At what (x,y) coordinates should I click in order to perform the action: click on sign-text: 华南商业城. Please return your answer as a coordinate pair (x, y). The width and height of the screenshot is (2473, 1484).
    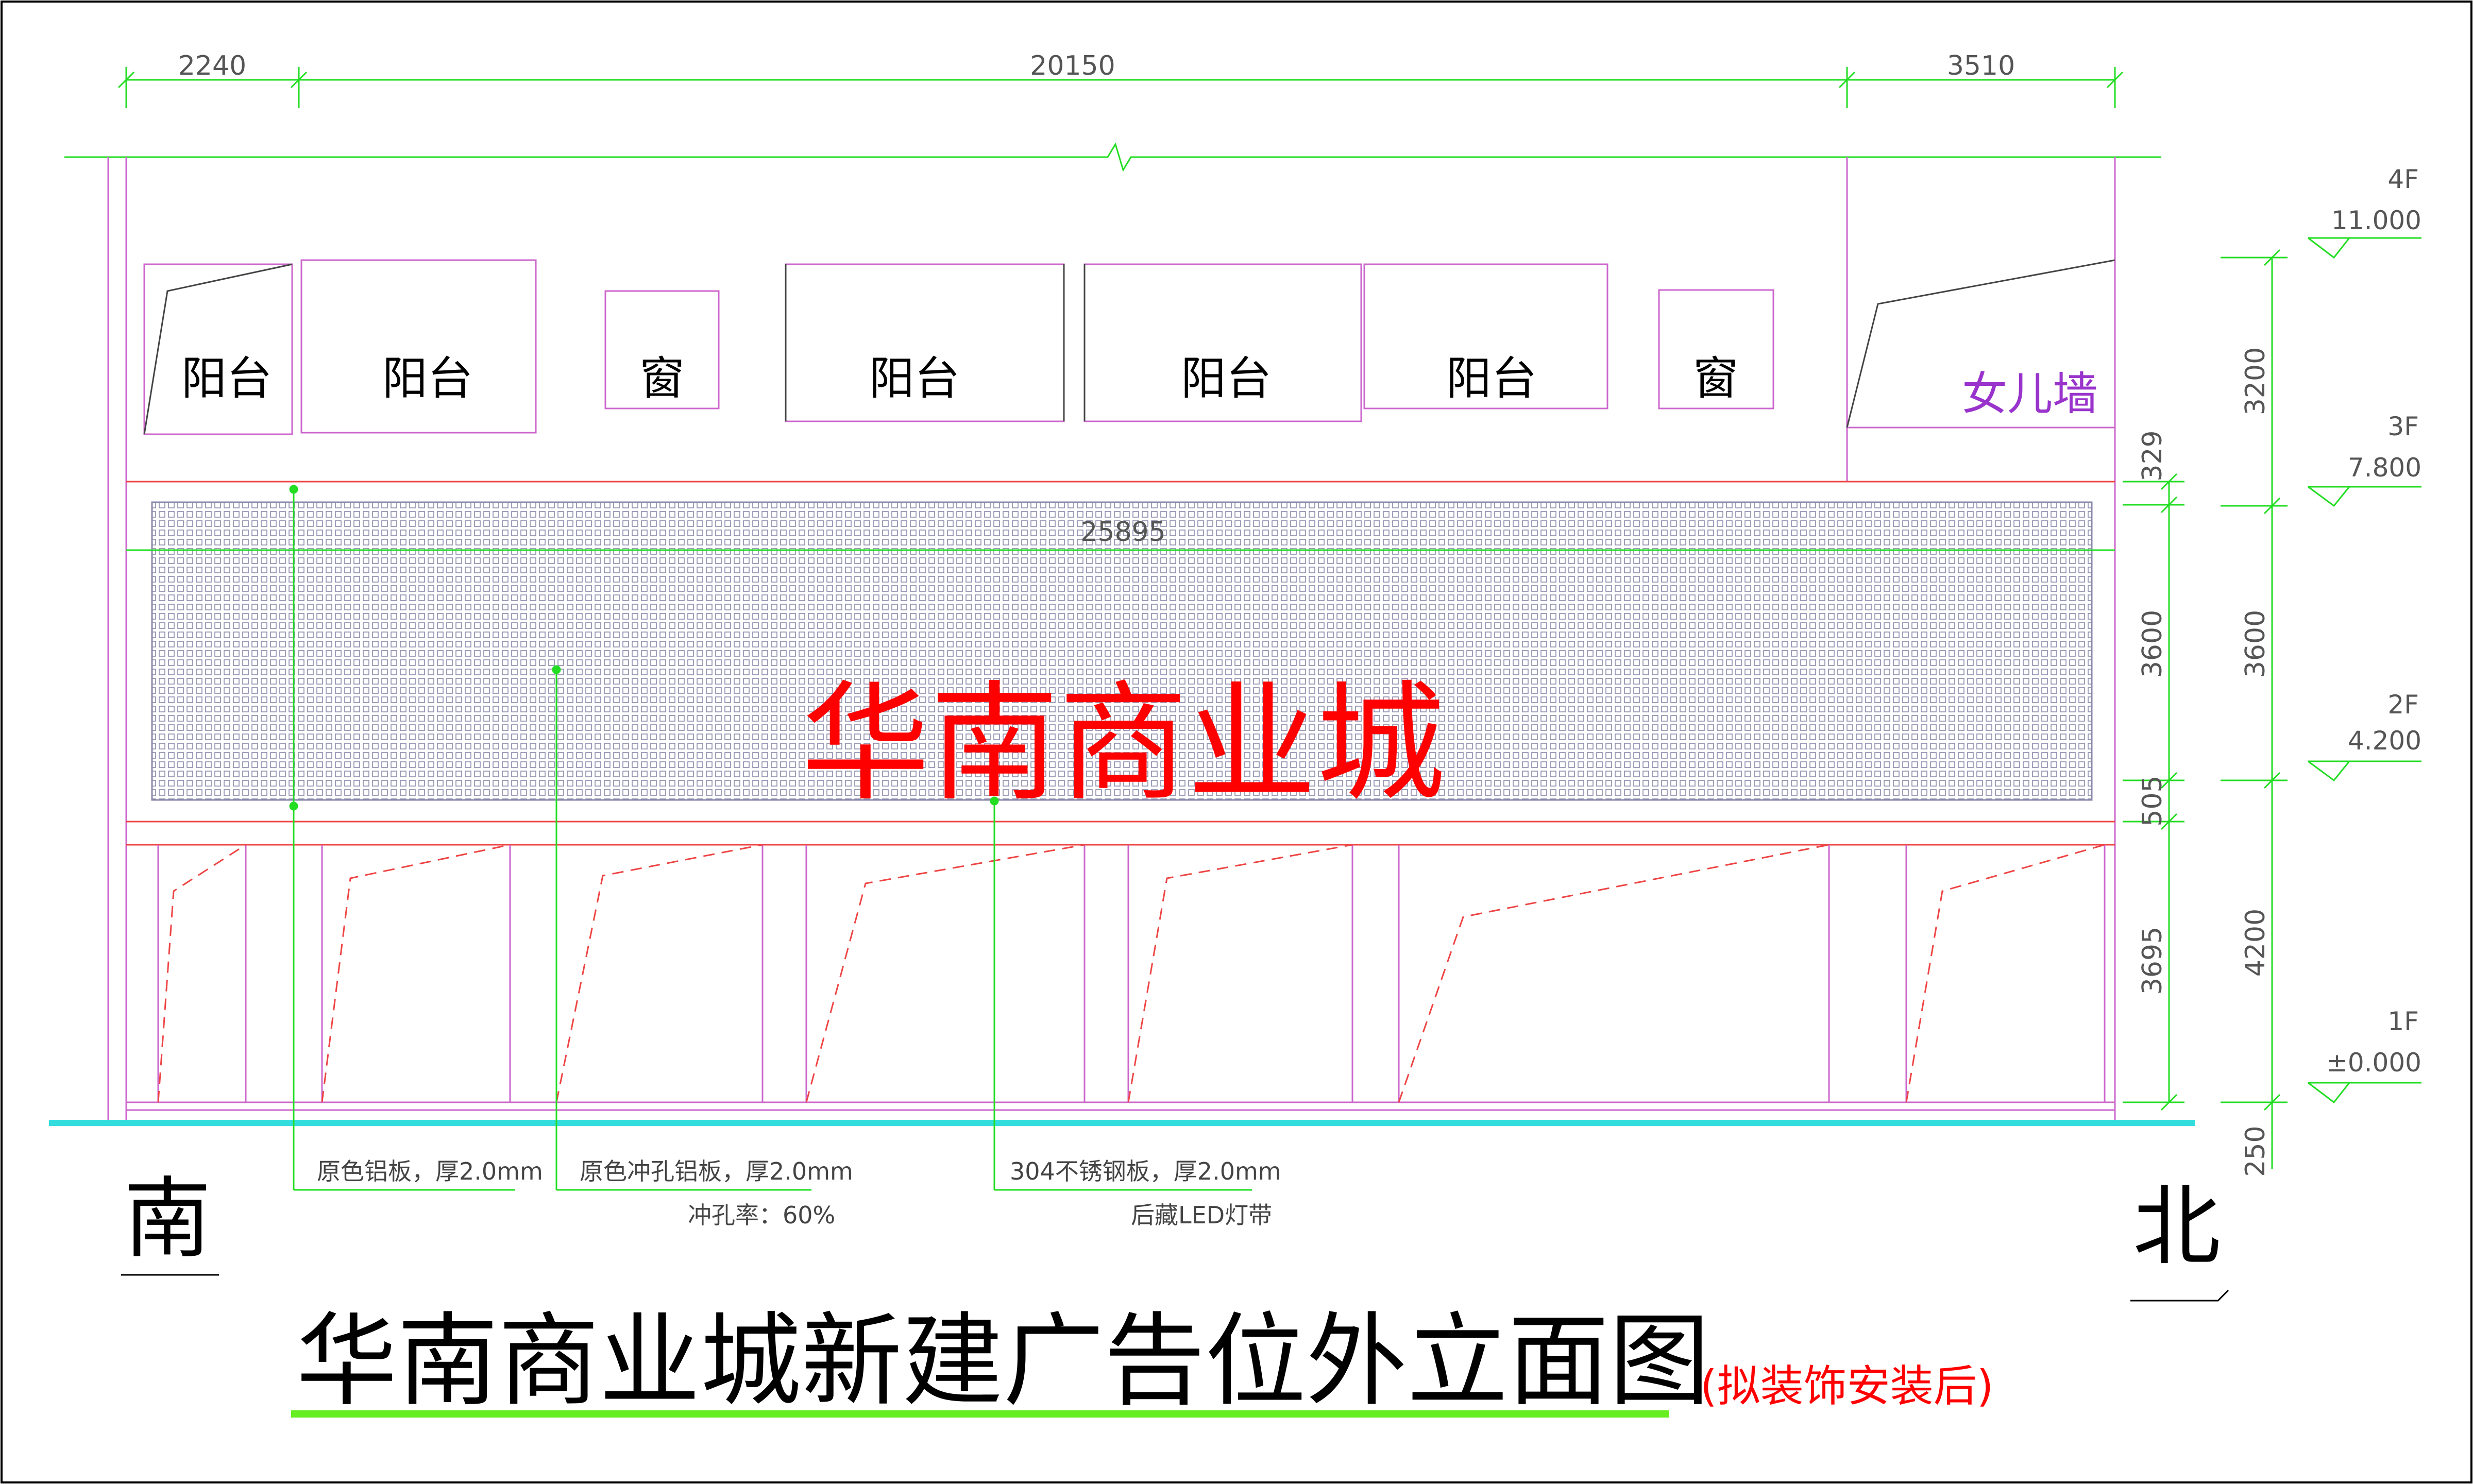
    Looking at the image, I should click on (1123, 743).